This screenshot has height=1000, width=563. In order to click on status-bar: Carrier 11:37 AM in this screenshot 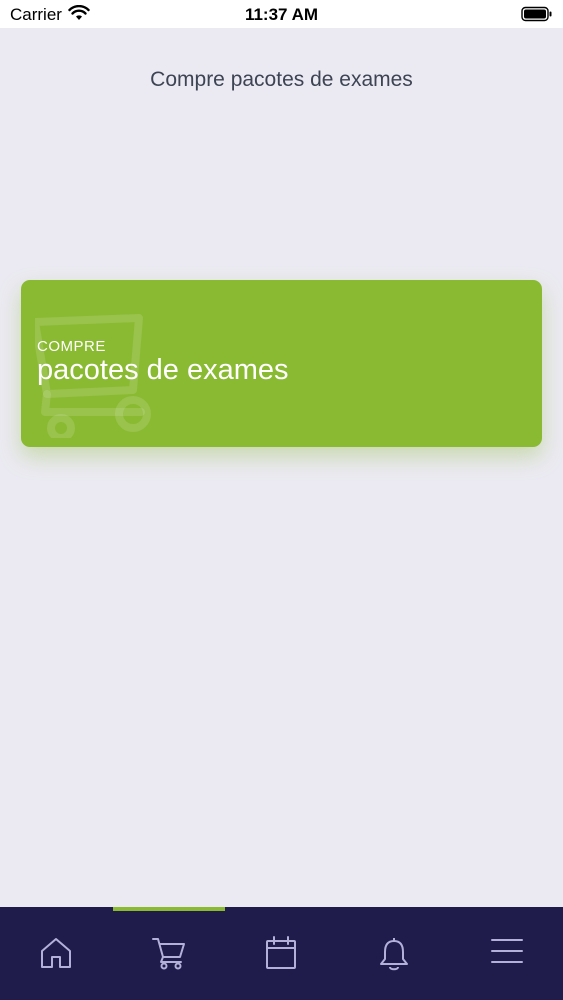, I will do `click(281, 14)`.